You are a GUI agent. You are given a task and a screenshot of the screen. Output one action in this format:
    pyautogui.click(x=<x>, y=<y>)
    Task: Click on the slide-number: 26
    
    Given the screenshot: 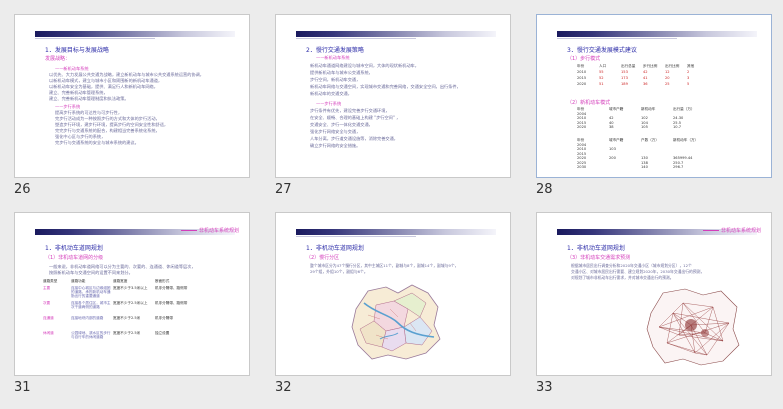 What is the action you would take?
    pyautogui.click(x=22, y=189)
    